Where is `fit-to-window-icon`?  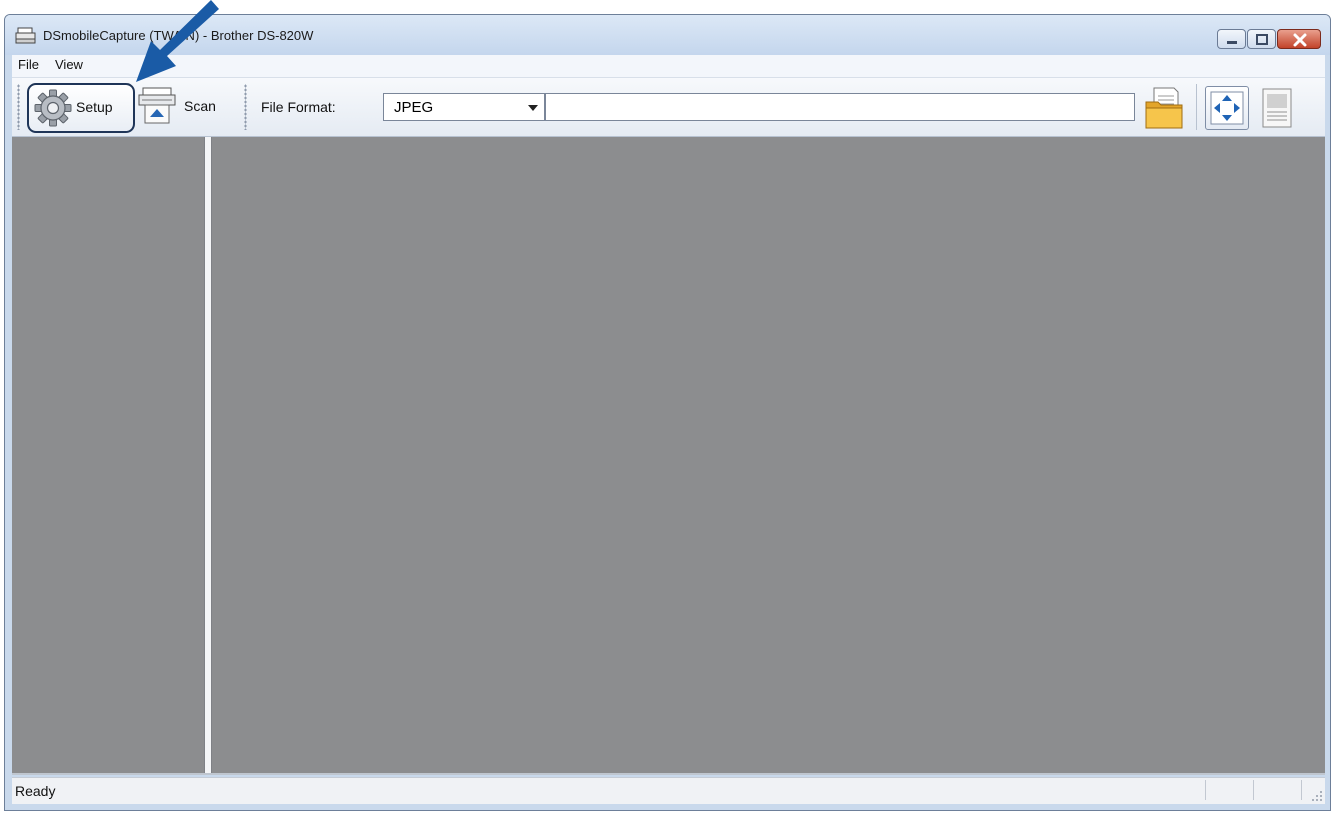
fit-to-window-icon is located at coordinates (1227, 108).